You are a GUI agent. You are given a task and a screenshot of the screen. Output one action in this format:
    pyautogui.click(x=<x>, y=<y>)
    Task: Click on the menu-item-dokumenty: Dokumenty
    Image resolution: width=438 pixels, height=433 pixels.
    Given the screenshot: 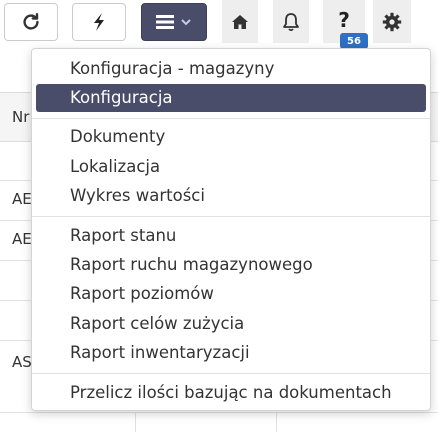 What is the action you would take?
    pyautogui.click(x=231, y=137)
    